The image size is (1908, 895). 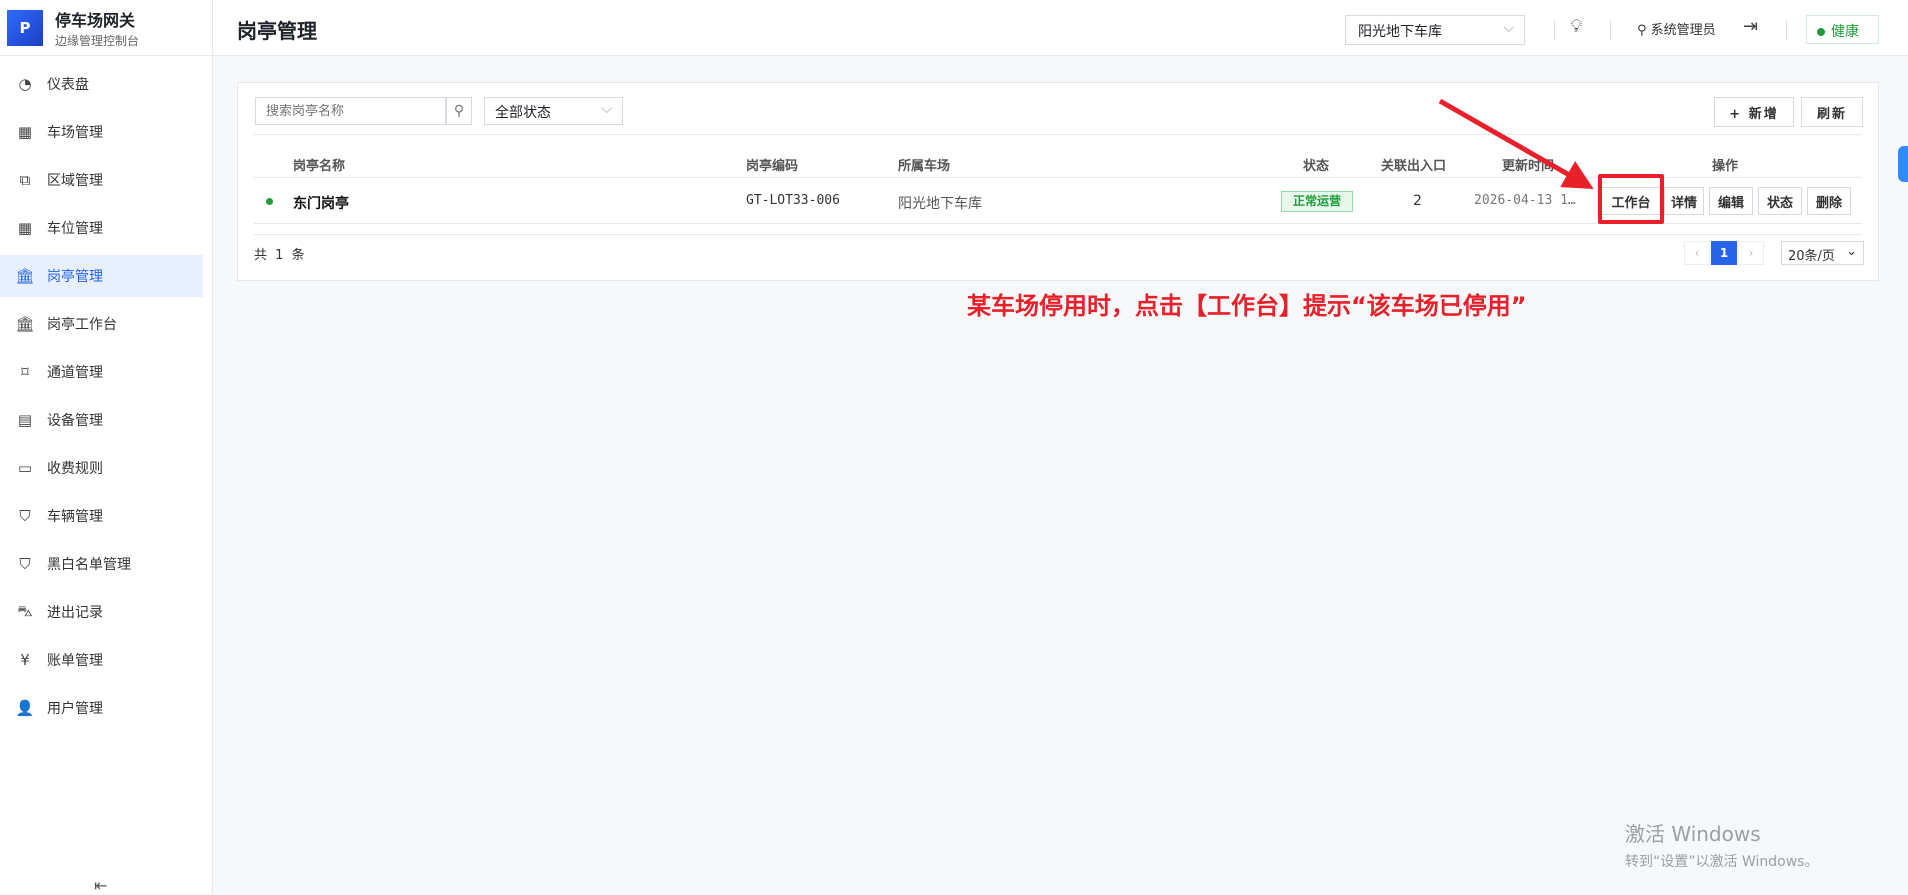 I want to click on watermark-line2: 转到“设置”以激活 Windows。, so click(x=1722, y=862).